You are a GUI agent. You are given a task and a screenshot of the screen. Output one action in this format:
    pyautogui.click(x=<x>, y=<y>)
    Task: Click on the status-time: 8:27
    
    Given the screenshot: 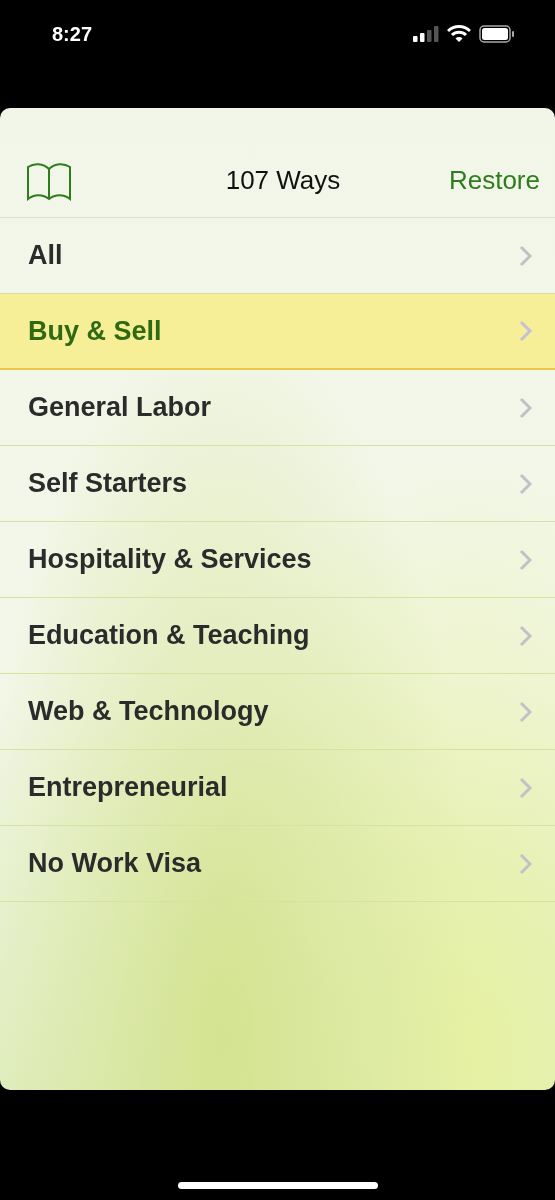 What is the action you would take?
    pyautogui.click(x=72, y=34)
    